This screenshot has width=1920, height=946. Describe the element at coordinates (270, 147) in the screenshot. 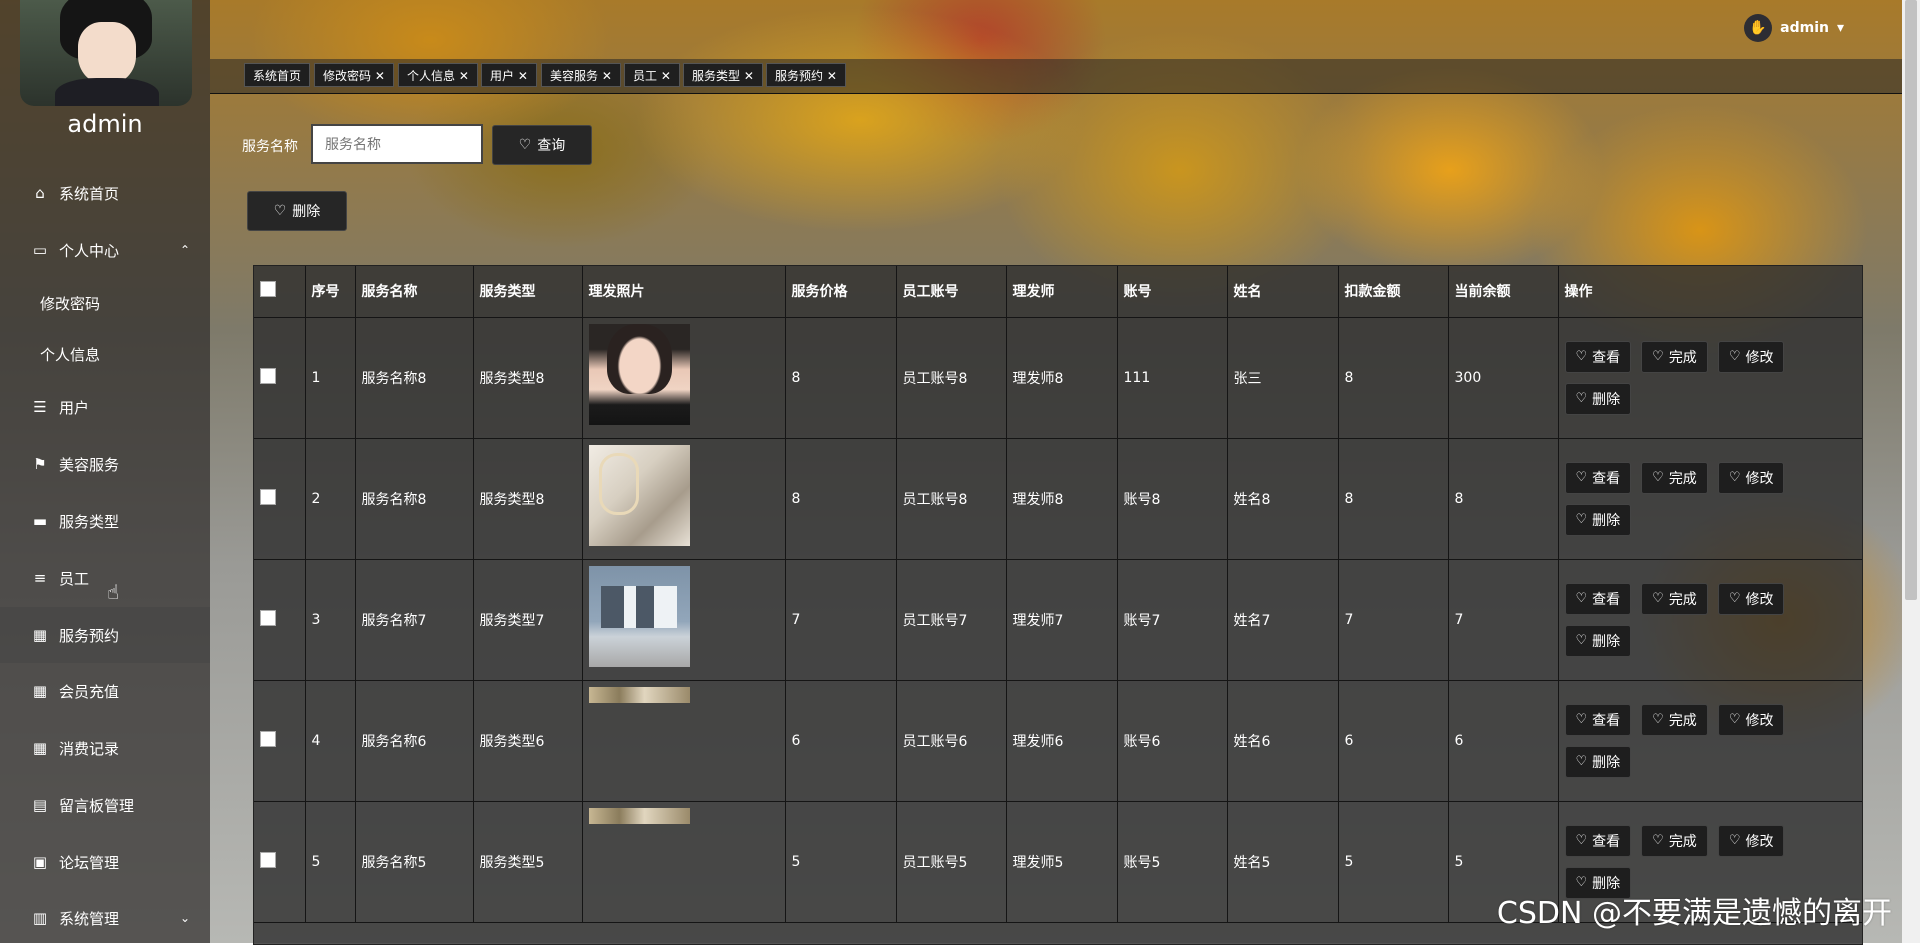

I see `search-label: 服务名称` at that location.